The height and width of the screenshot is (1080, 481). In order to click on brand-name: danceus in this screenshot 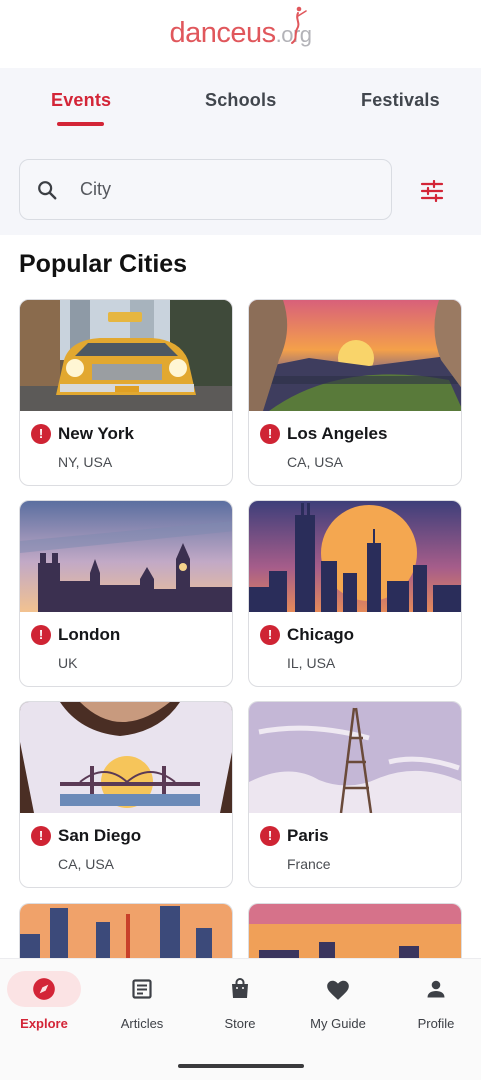, I will do `click(222, 32)`.